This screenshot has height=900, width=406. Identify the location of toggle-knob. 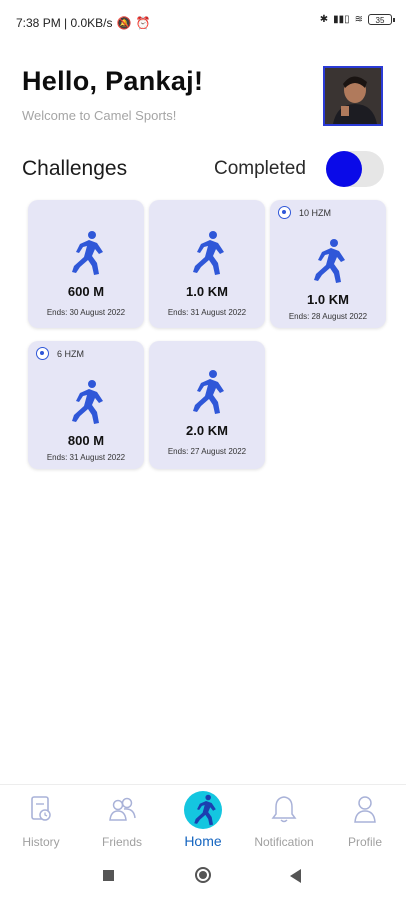
(344, 169).